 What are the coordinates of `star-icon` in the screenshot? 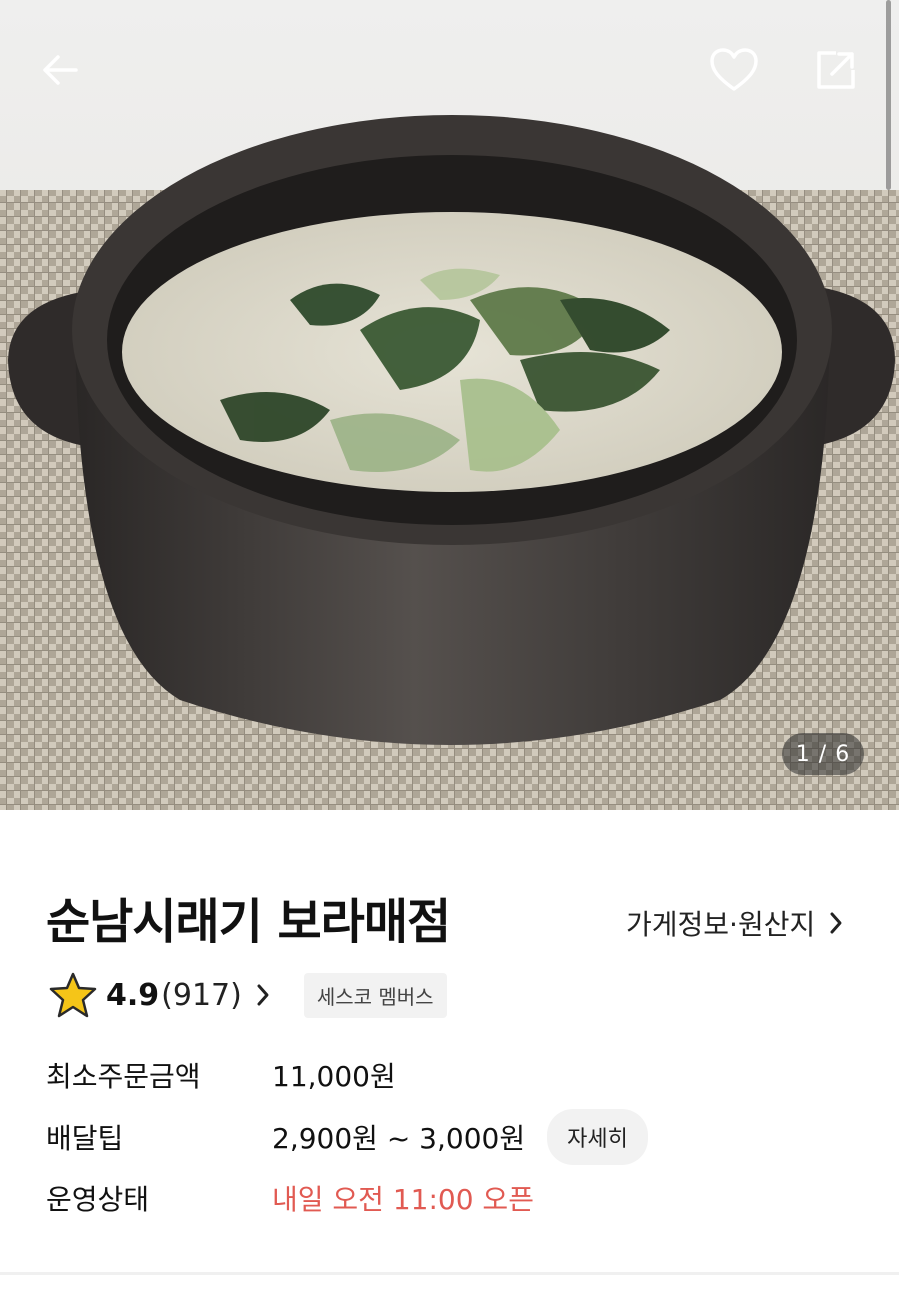 It's located at (73, 995).